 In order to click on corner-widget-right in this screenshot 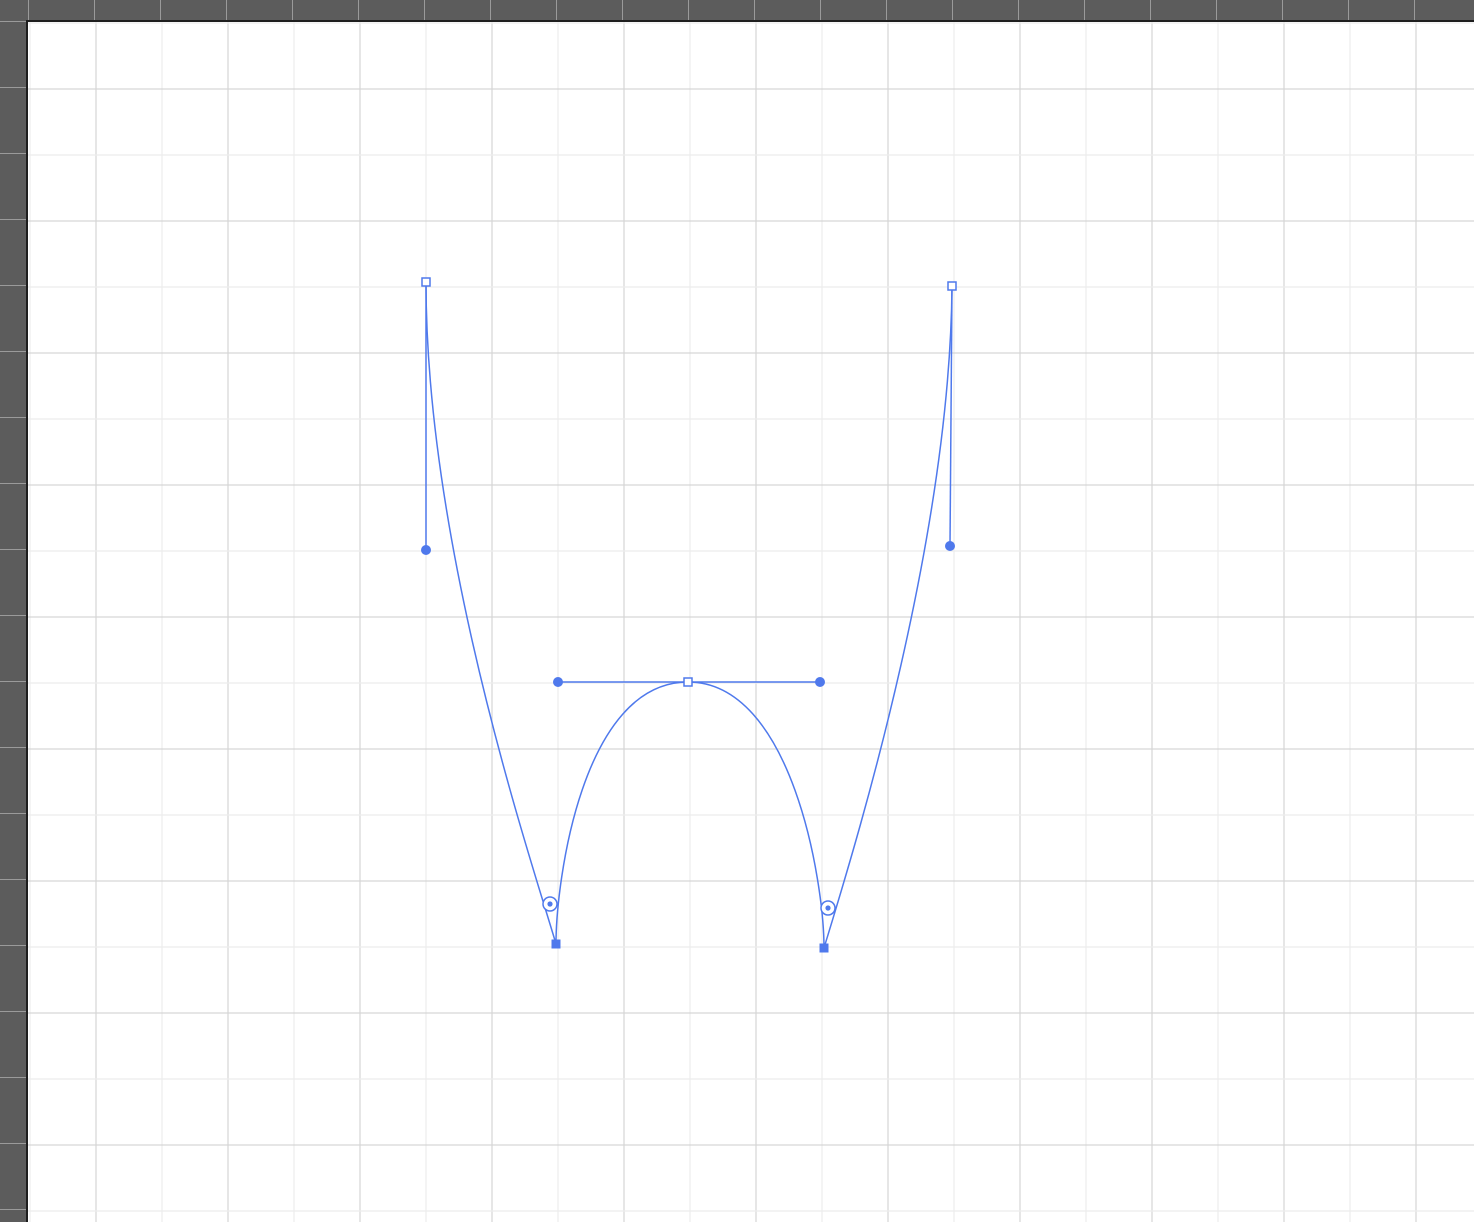, I will do `click(828, 908)`.